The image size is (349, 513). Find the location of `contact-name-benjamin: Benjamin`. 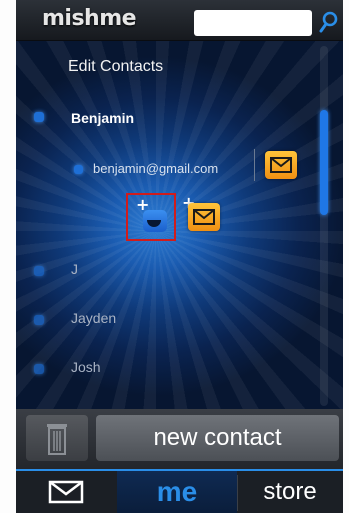

contact-name-benjamin: Benjamin is located at coordinates (102, 118).